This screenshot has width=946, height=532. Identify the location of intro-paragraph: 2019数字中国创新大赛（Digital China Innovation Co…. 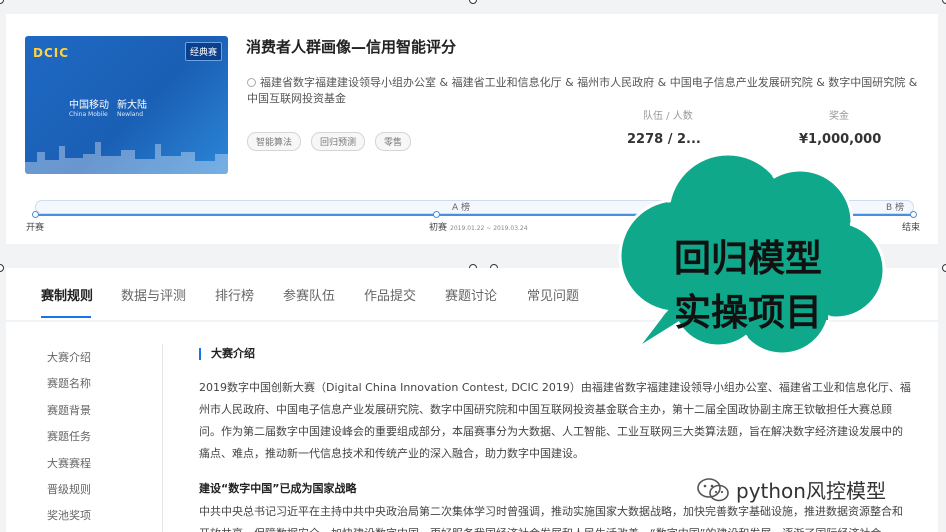
(555, 420).